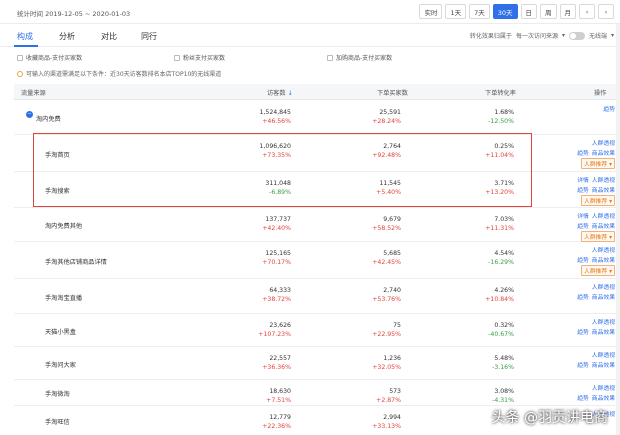  What do you see at coordinates (109, 36) in the screenshot?
I see `tab-2: 对比` at bounding box center [109, 36].